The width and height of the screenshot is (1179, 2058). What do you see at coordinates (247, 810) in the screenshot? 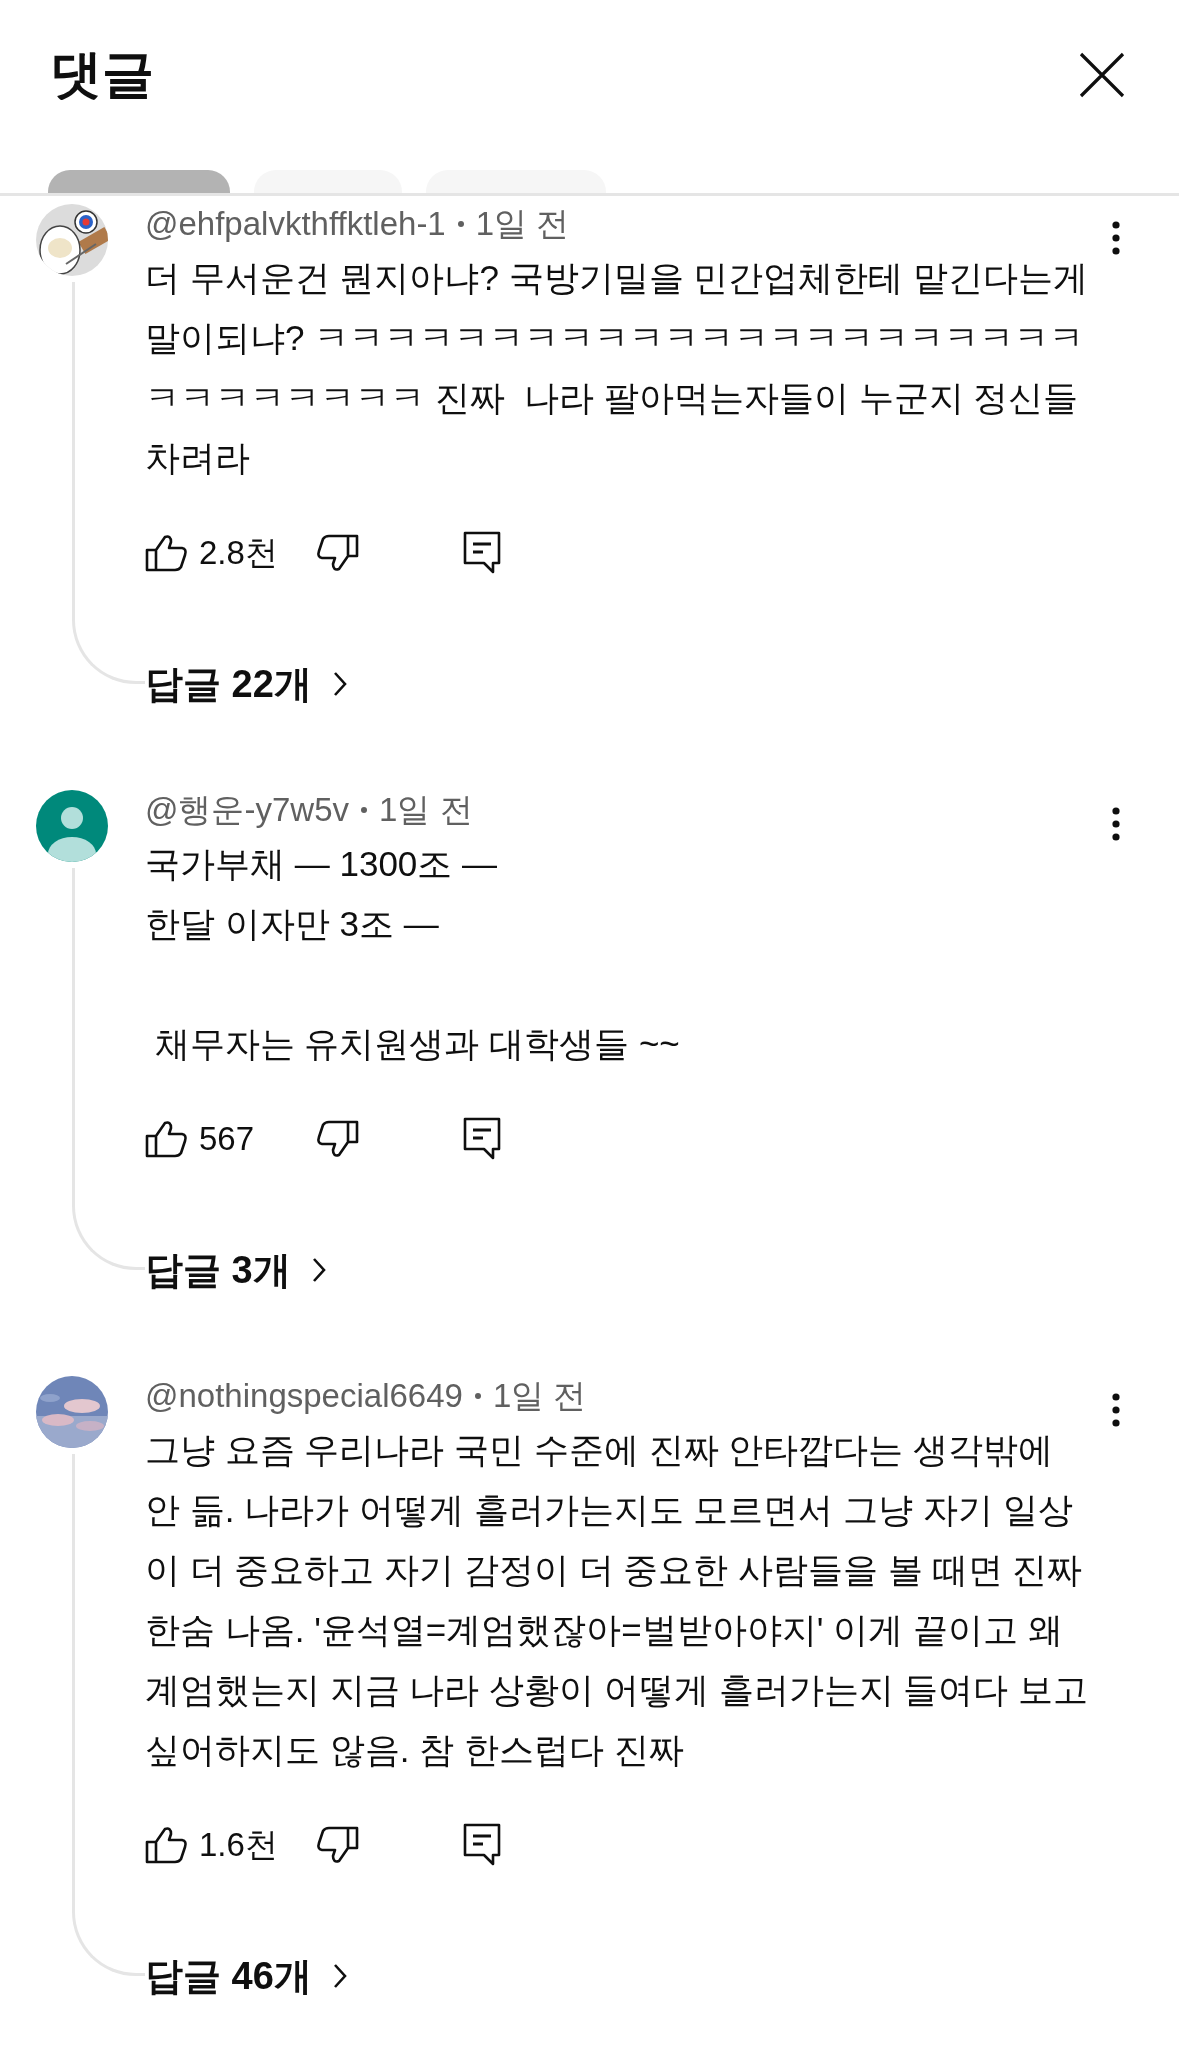
I see `comment-author: @행운-y7w5v` at bounding box center [247, 810].